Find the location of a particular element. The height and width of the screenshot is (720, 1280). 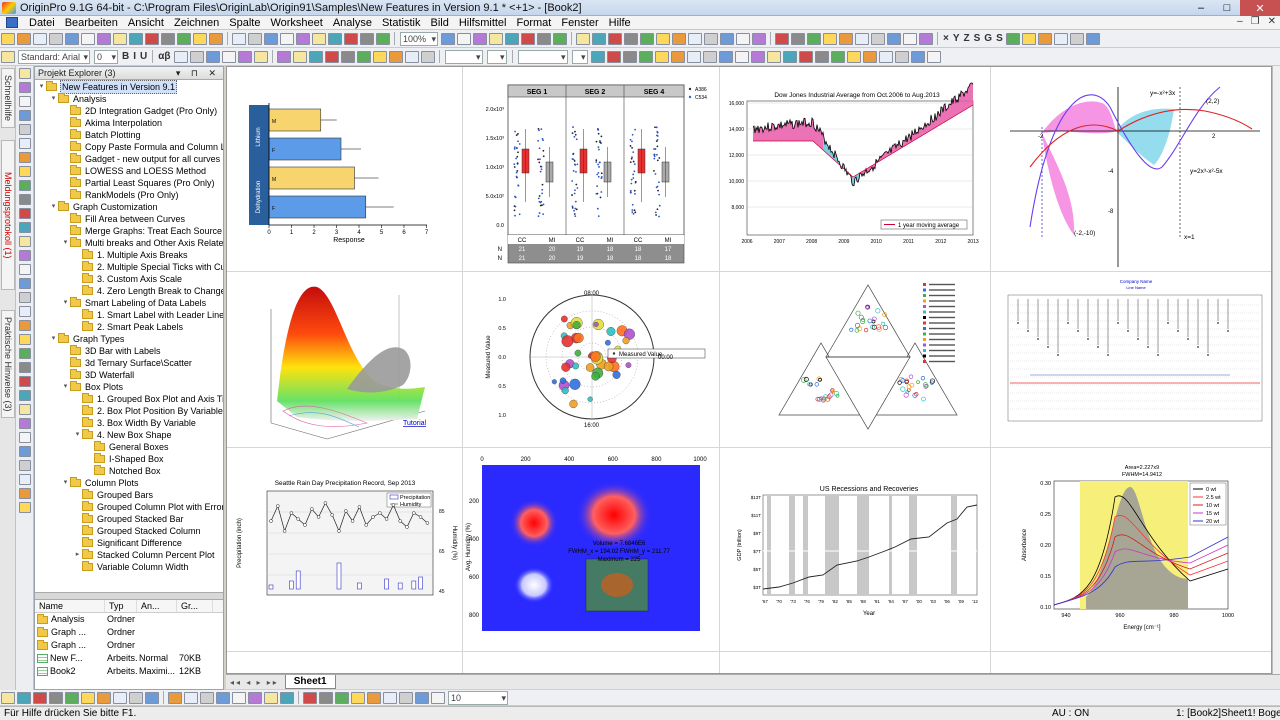

tree-item: Fill Area between Curves is located at coordinates (129, 219).